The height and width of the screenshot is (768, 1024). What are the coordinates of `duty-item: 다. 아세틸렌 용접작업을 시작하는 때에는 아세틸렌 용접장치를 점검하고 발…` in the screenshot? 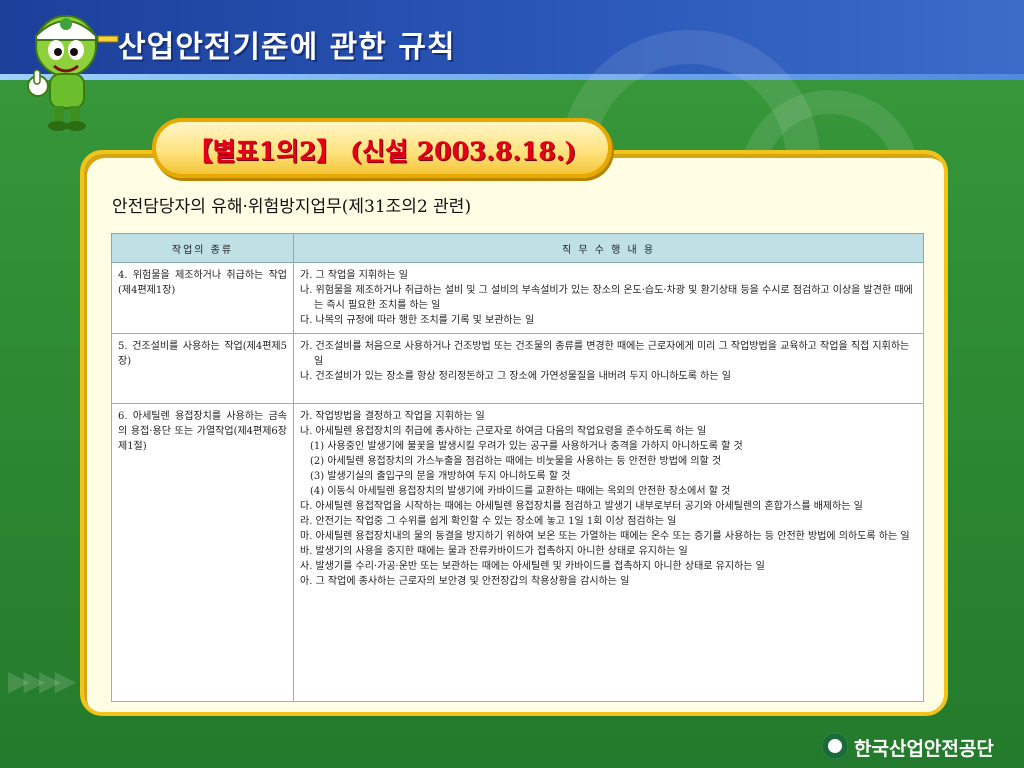 It's located at (581, 506).